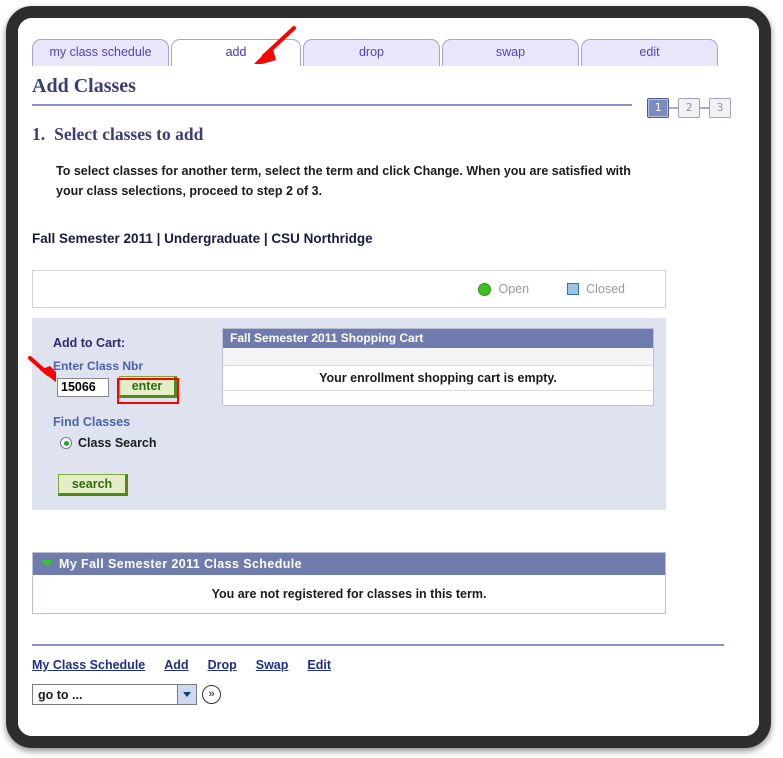  What do you see at coordinates (47, 563) in the screenshot?
I see `collapse-triangle-icon` at bounding box center [47, 563].